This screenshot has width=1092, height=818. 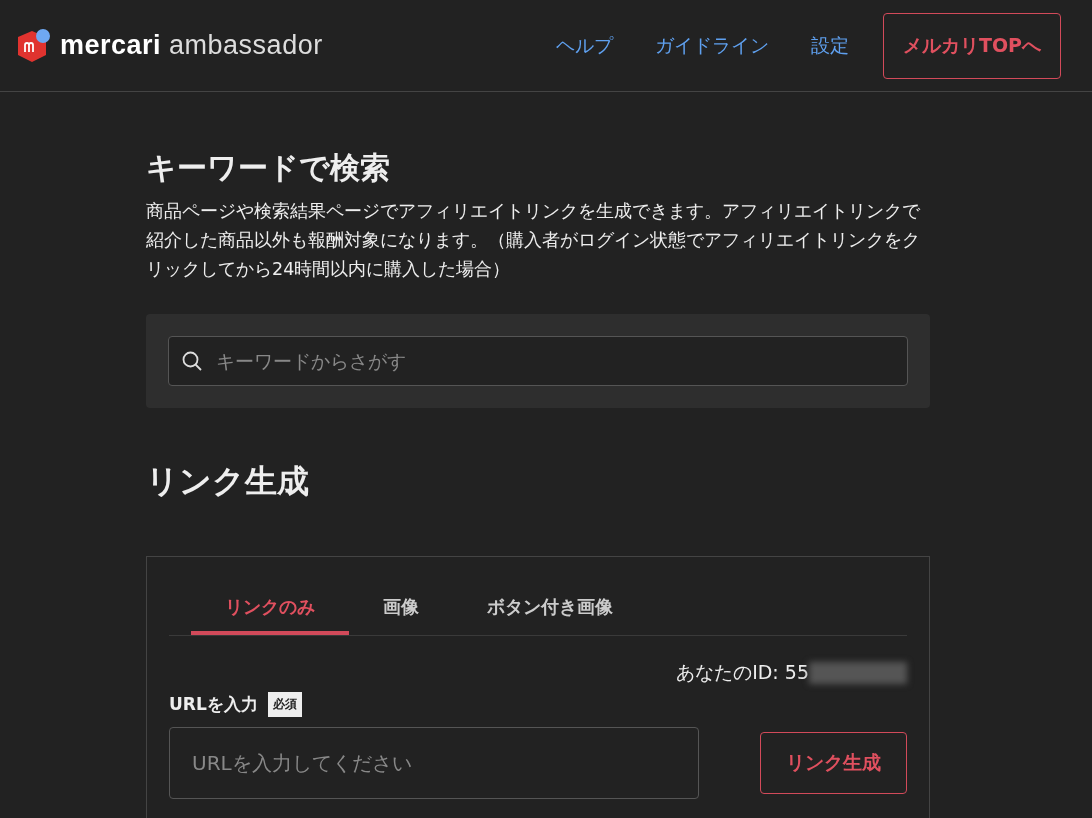 I want to click on tab: リンクのみ, so click(x=270, y=607).